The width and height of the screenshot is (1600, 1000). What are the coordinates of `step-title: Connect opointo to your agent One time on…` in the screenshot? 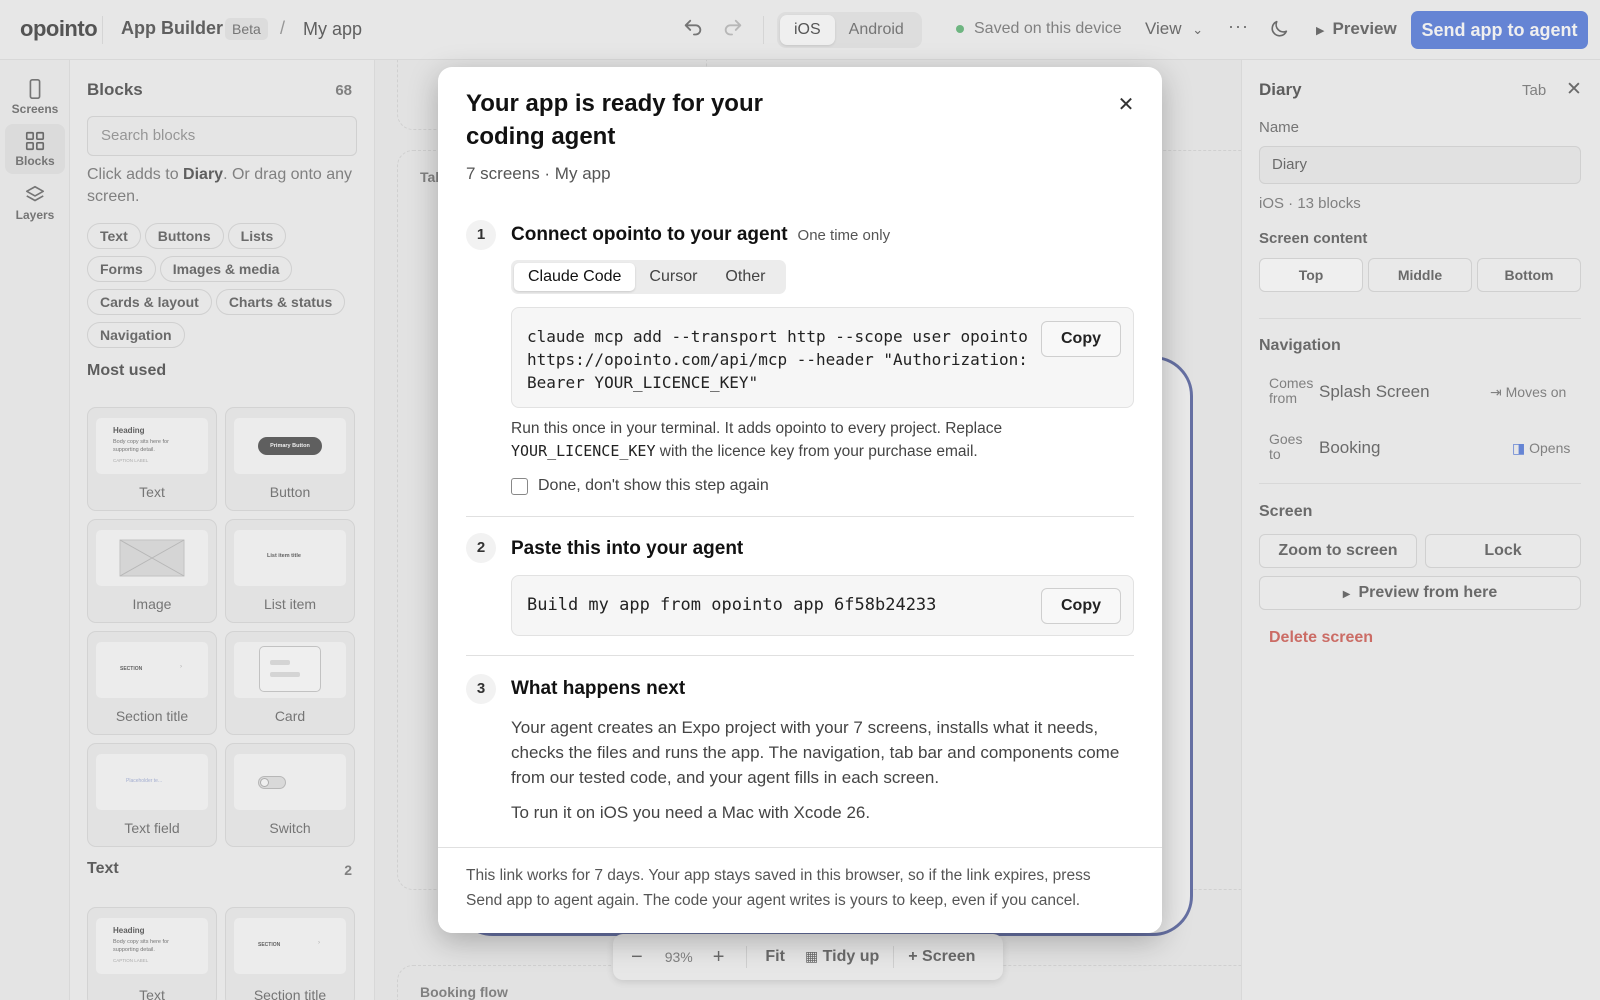 It's located at (700, 235).